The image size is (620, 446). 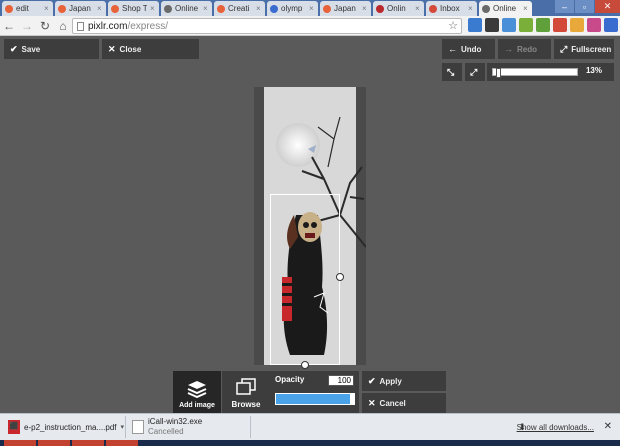 What do you see at coordinates (267, 26) in the screenshot?
I see `address-bar: pixlr.com/express/ ☆` at bounding box center [267, 26].